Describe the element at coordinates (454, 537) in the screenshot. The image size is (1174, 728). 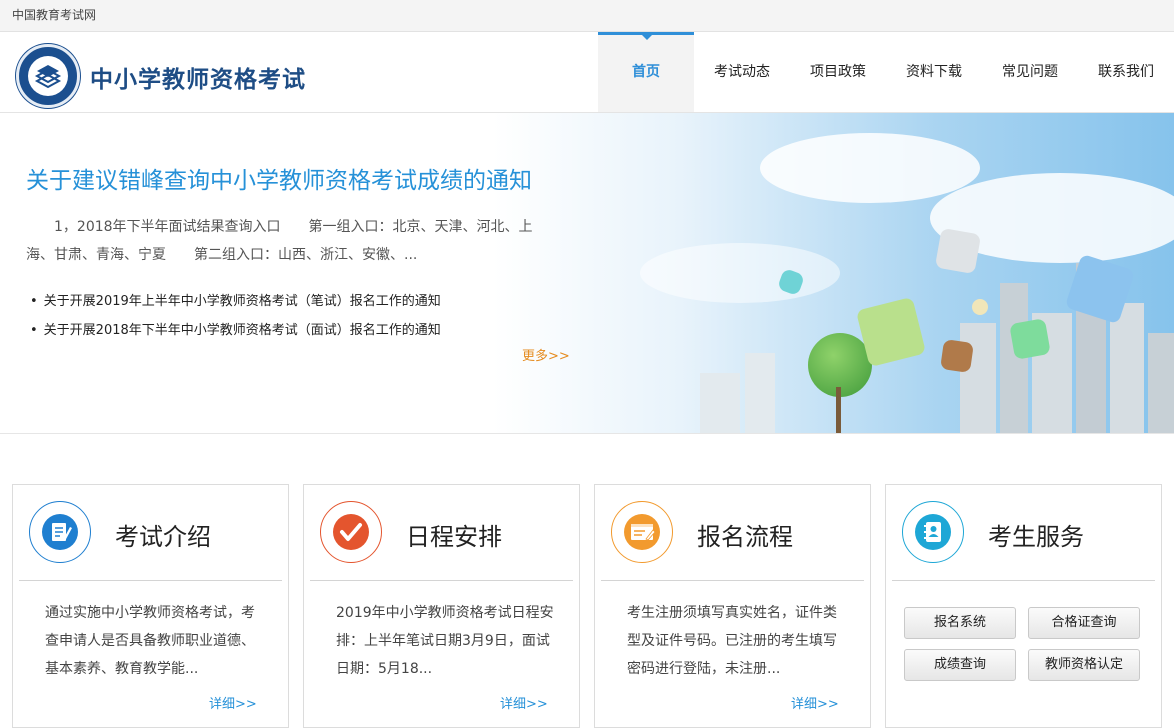
I see `card-title: 日程安排` at that location.